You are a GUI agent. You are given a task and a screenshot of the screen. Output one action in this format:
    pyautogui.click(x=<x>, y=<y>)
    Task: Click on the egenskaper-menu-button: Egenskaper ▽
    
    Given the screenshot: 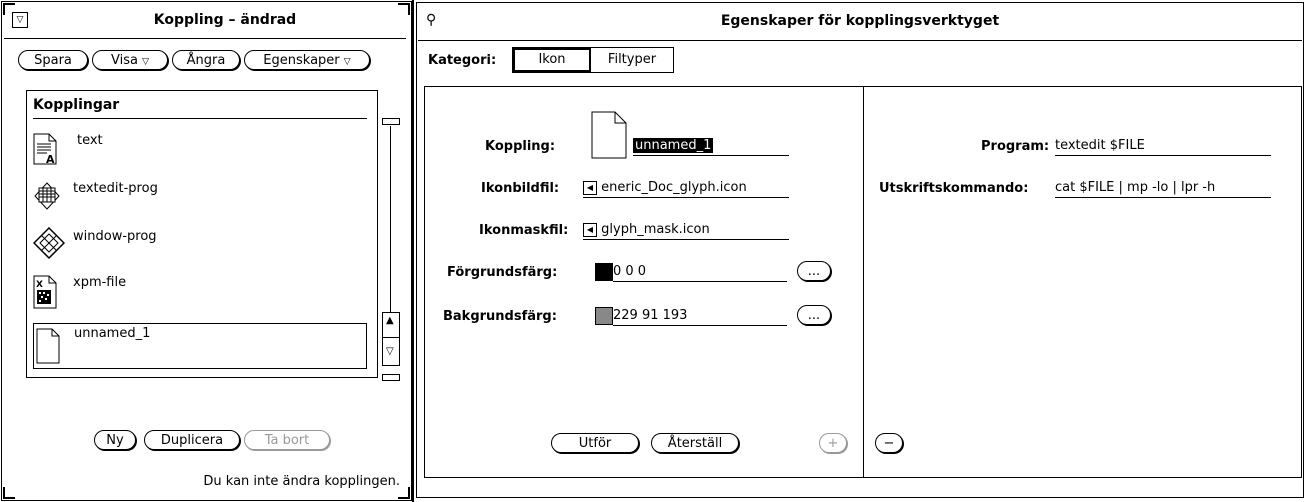 What is the action you would take?
    pyautogui.click(x=307, y=60)
    